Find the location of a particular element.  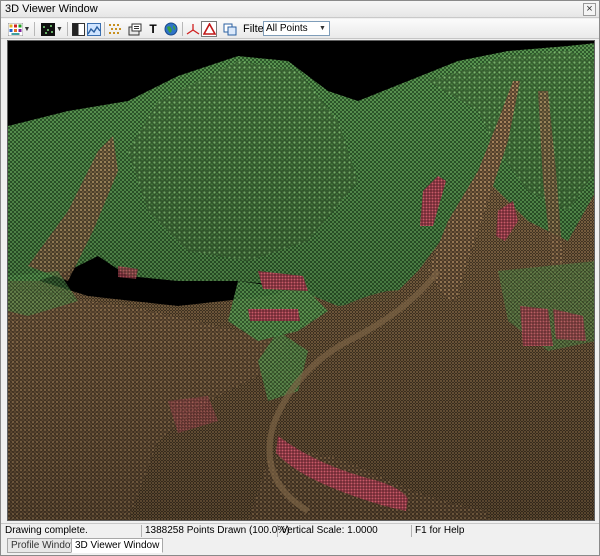

point-display-dropdown: ▼ is located at coordinates (52, 29).